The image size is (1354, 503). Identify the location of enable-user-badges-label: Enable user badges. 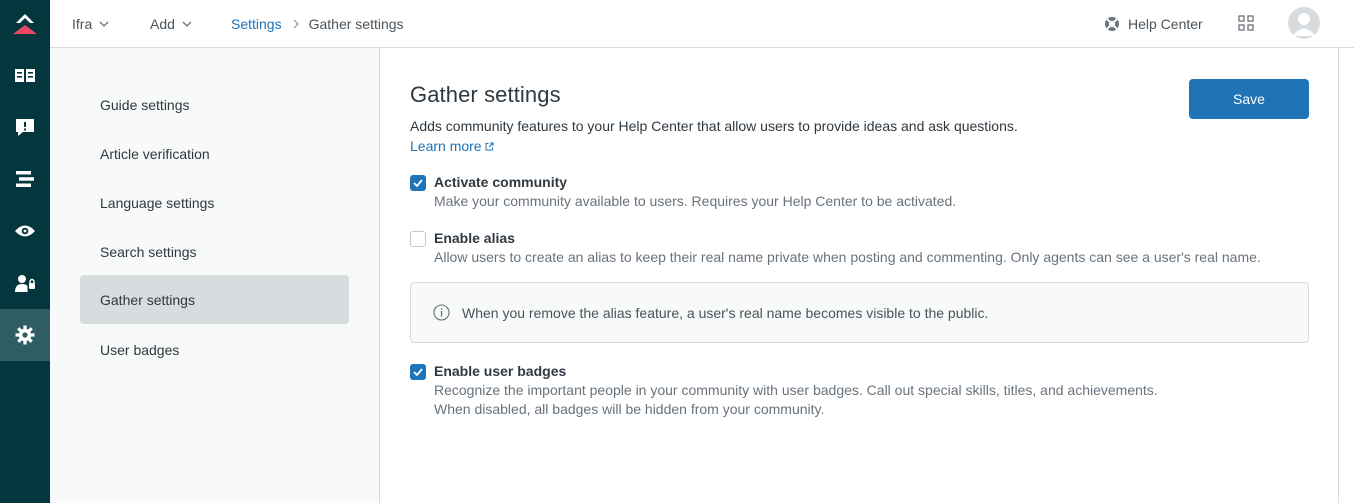
(500, 371).